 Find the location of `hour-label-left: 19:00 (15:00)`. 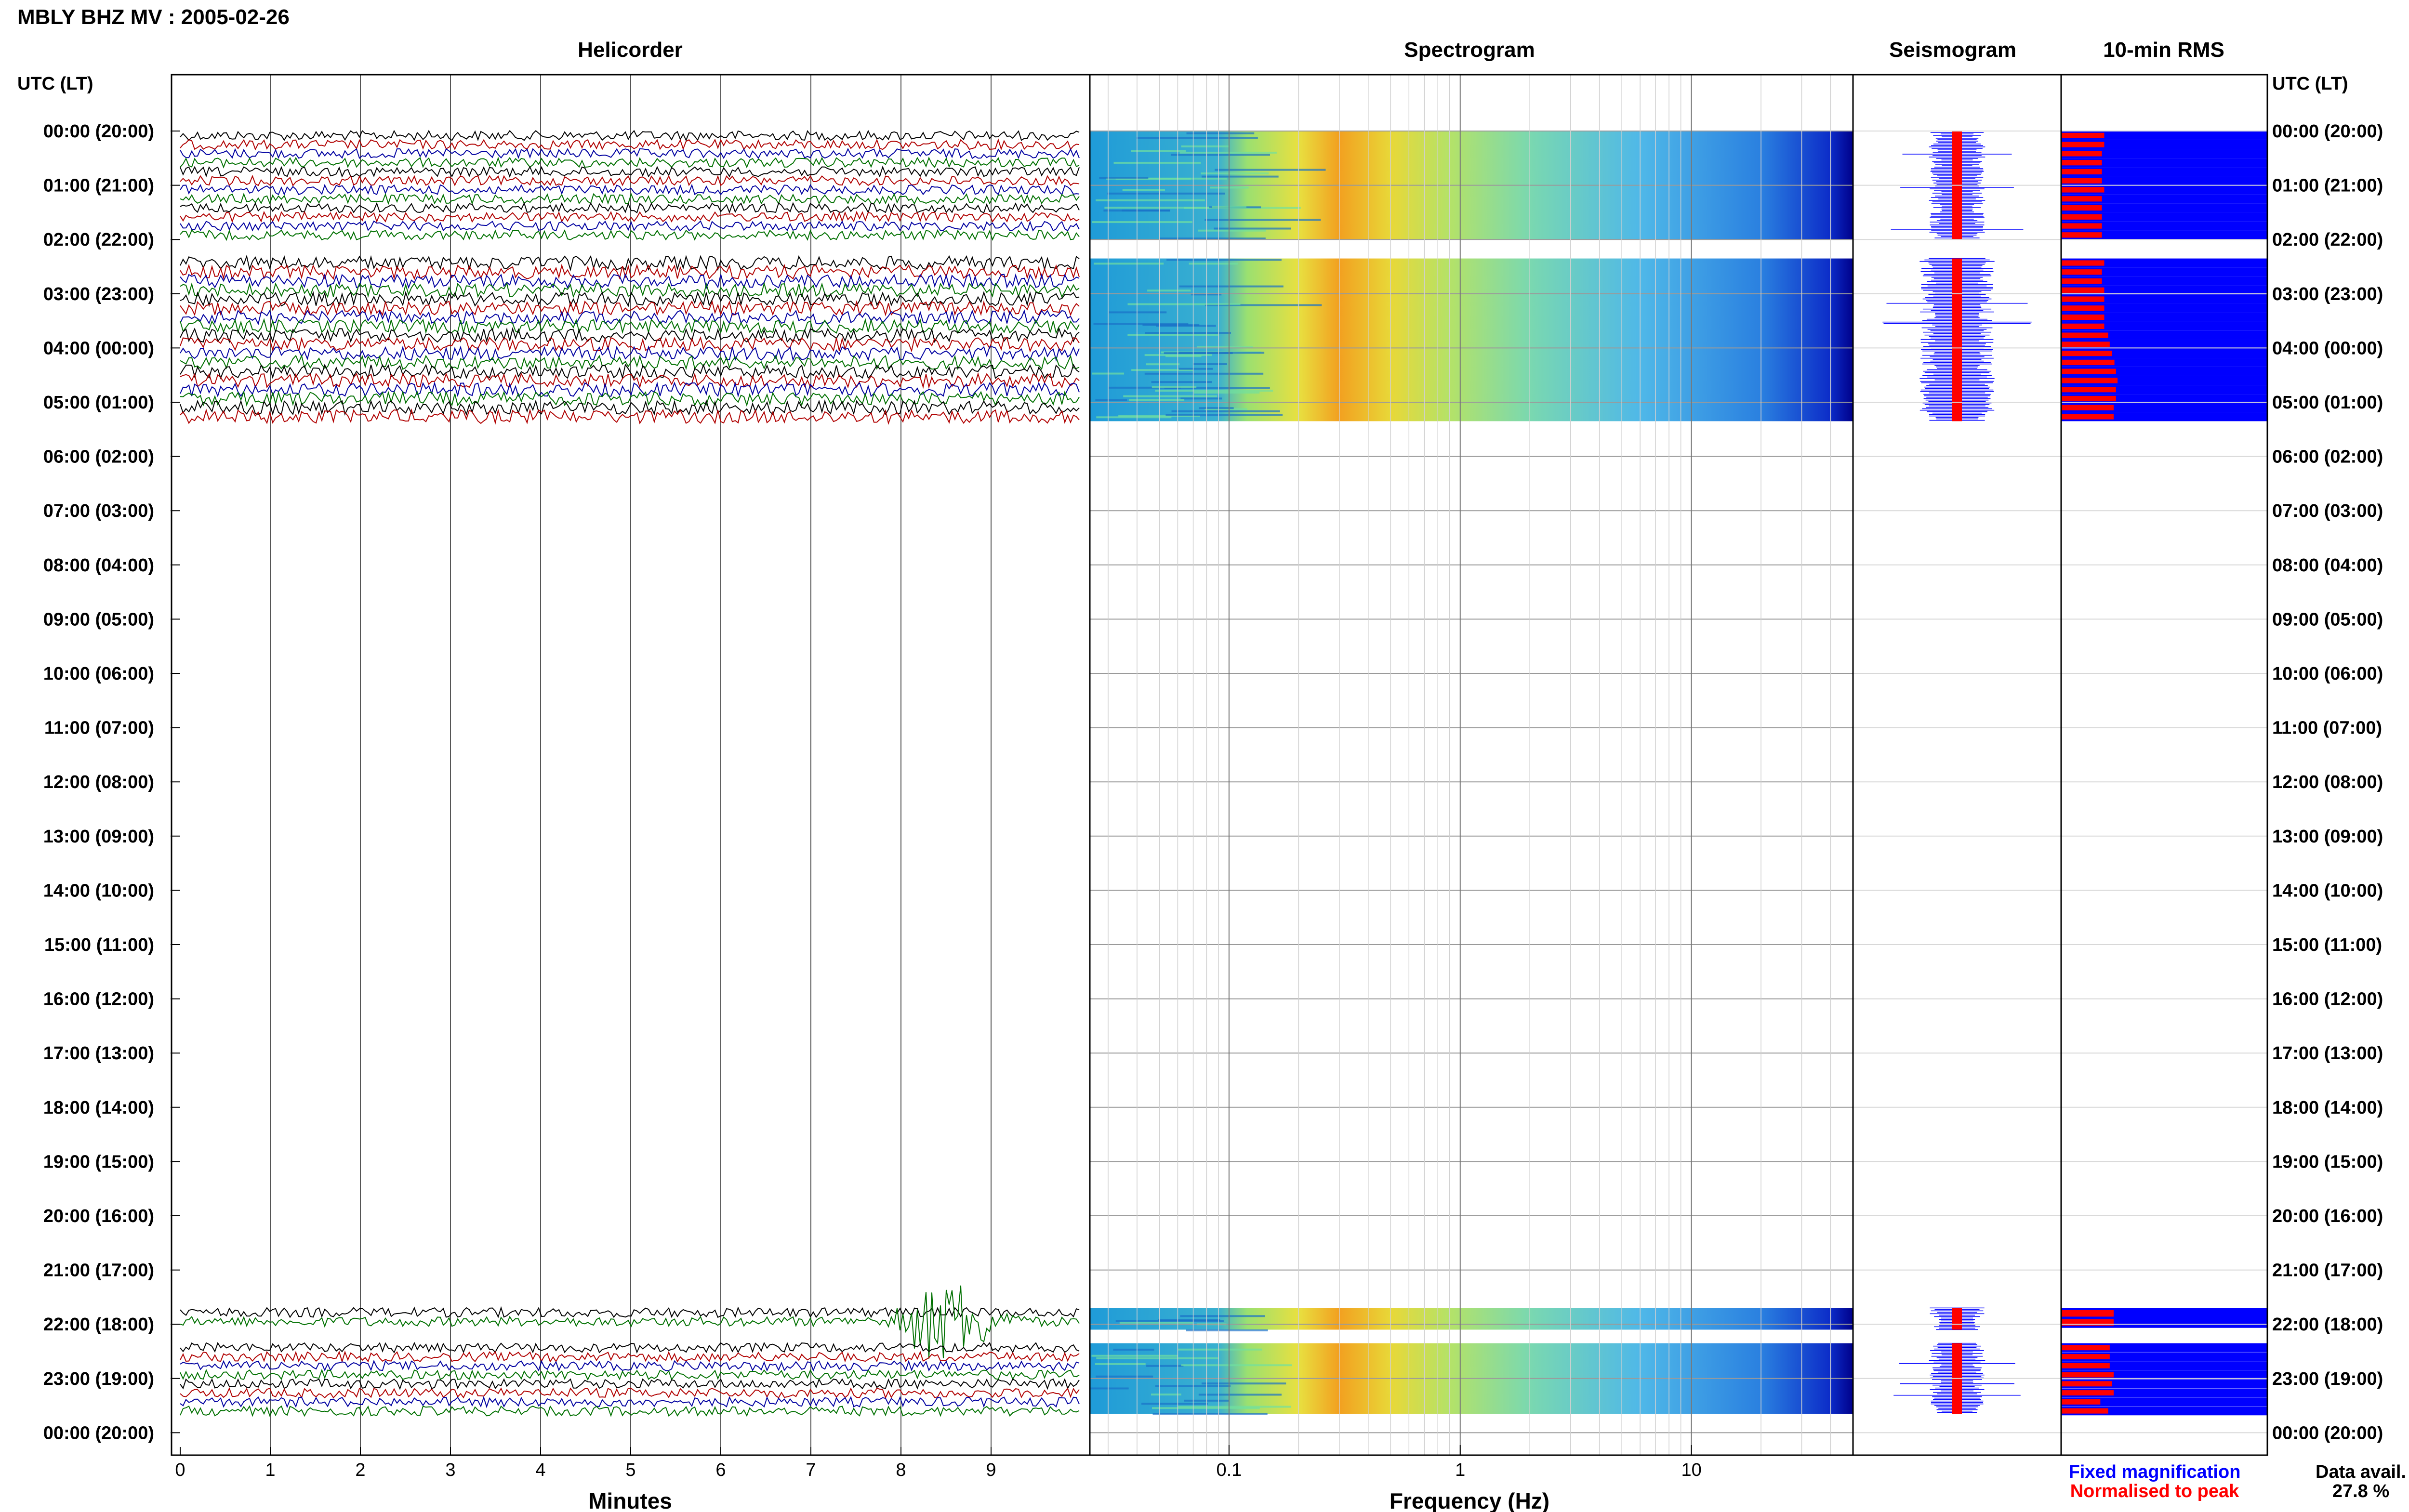

hour-label-left: 19:00 (15:00) is located at coordinates (98, 1162).